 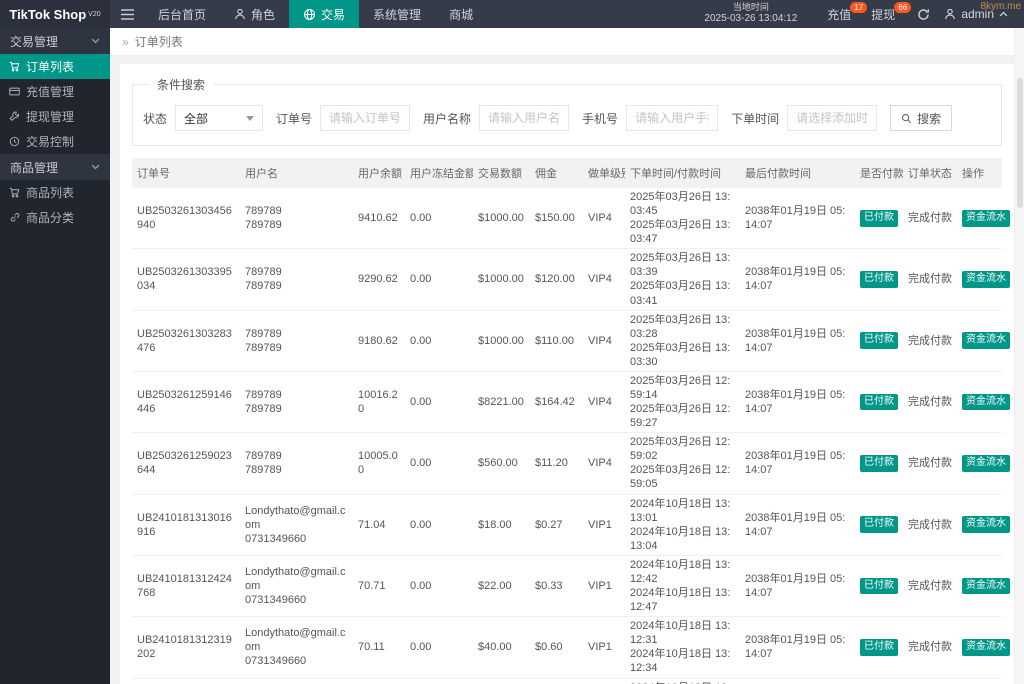 I want to click on cell-username: 789789 789789, so click(x=296, y=279).